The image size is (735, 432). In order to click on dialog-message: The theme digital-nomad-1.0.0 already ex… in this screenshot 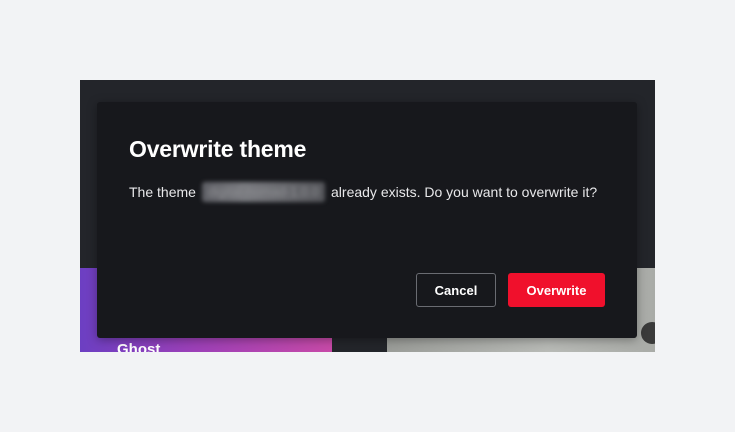, I will do `click(364, 192)`.